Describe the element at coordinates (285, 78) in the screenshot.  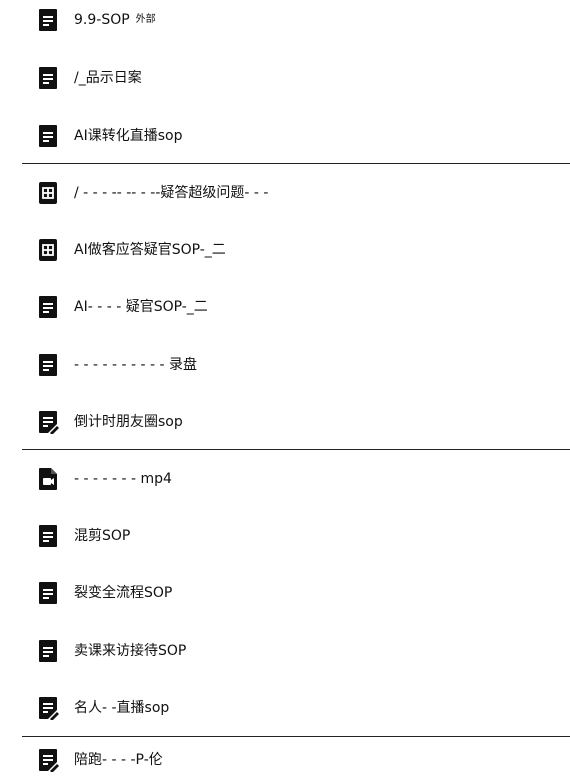
I see `file-row: /_品示日案` at that location.